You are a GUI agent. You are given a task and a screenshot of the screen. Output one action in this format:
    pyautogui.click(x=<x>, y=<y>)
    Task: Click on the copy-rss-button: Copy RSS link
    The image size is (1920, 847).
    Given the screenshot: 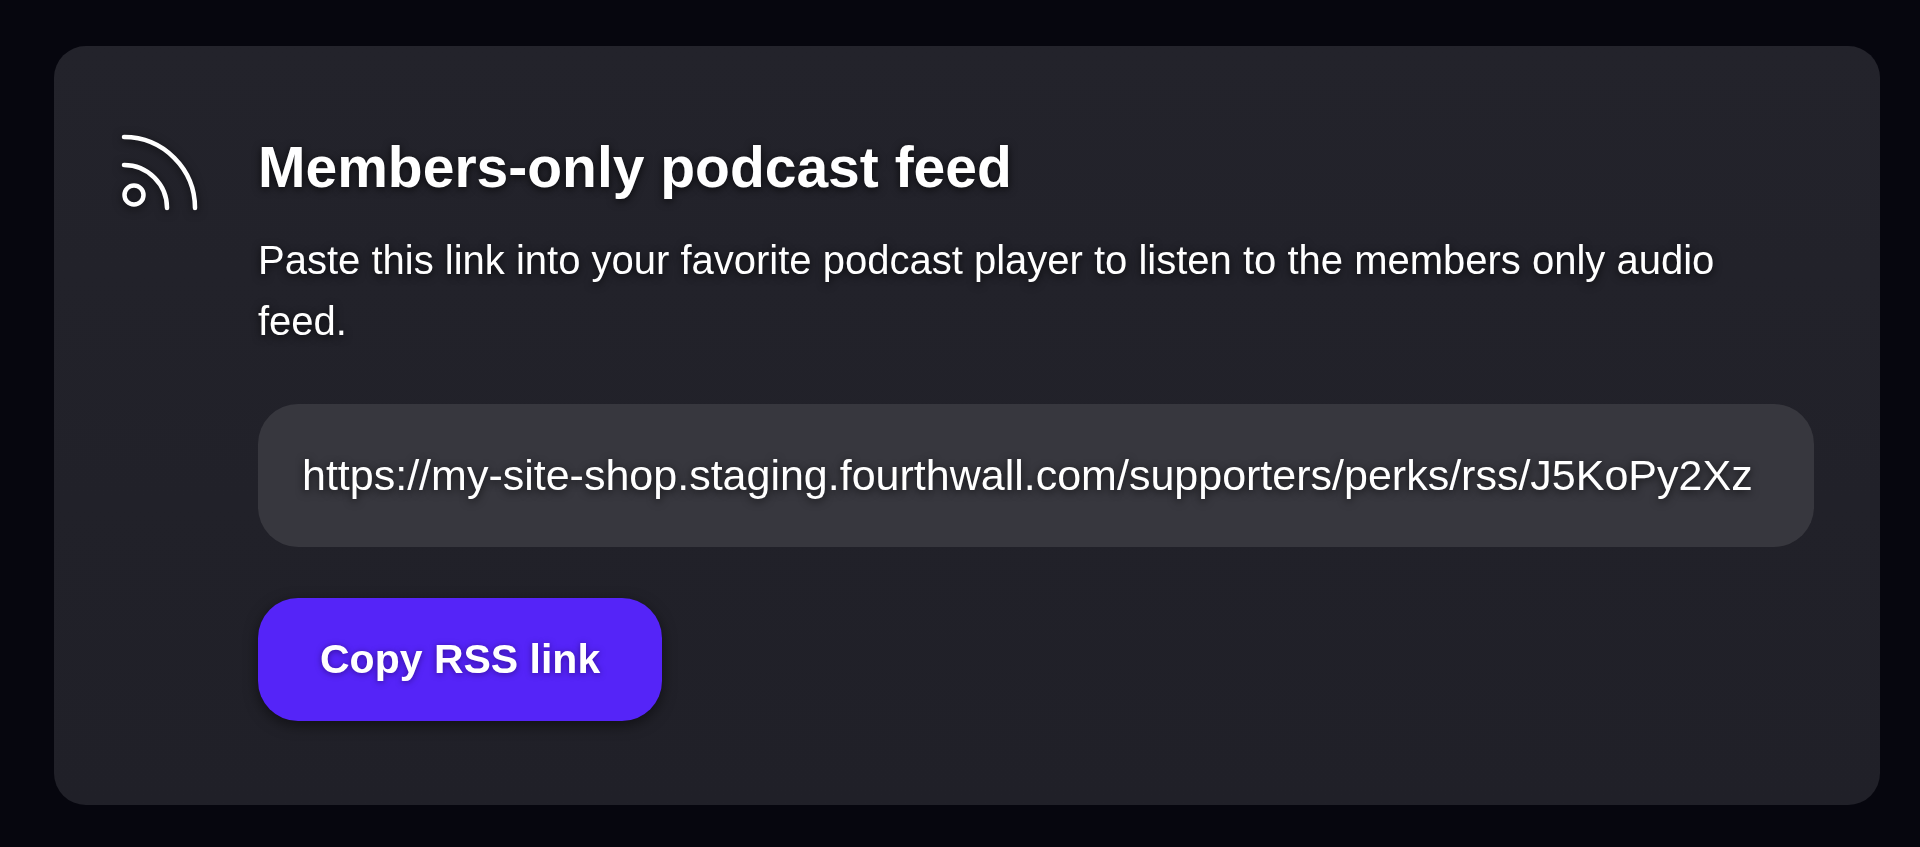 What is the action you would take?
    pyautogui.click(x=460, y=659)
    